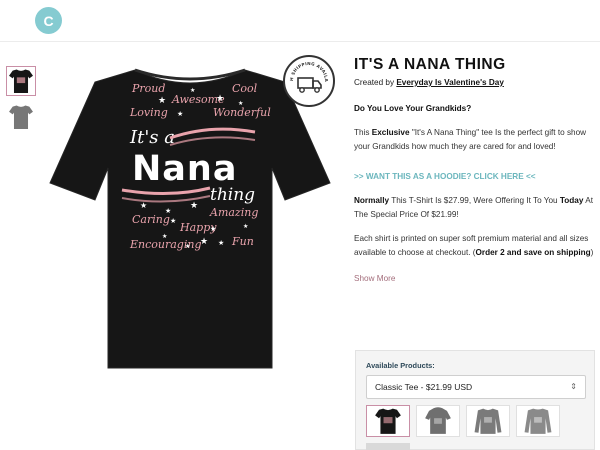  I want to click on show-more-link: Show More, so click(475, 279).